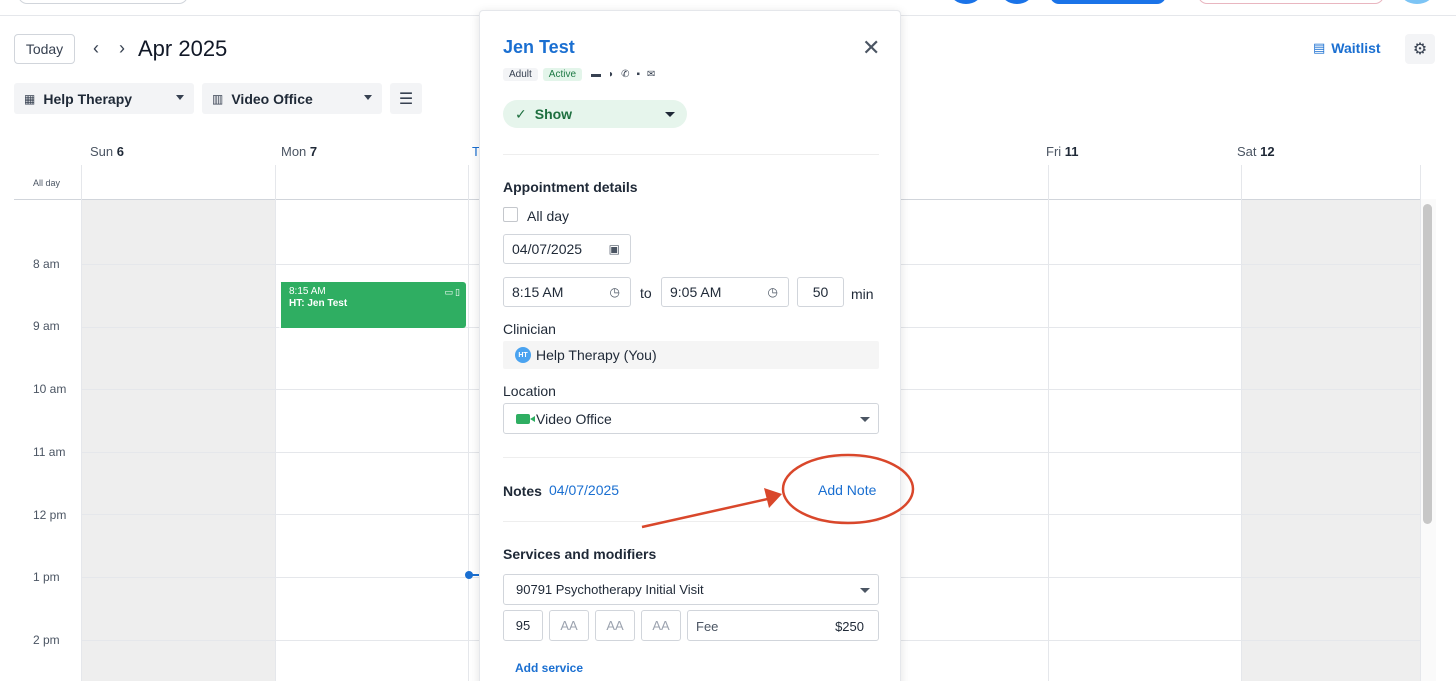 This screenshot has width=1456, height=681. I want to click on adult-badge: Adult, so click(520, 74).